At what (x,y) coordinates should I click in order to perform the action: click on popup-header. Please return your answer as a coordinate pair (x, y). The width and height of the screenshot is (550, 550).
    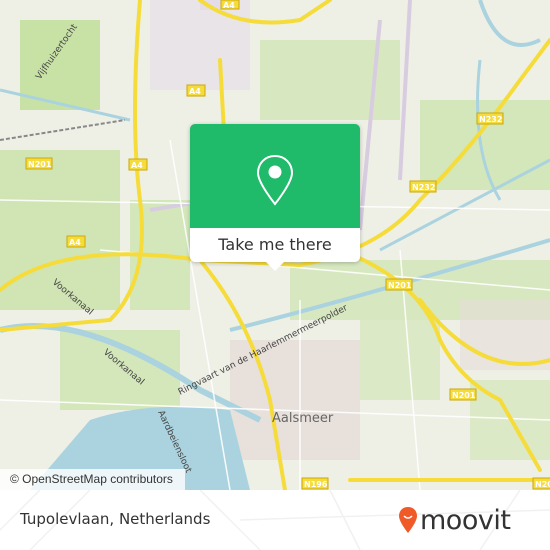
    Looking at the image, I should click on (275, 176).